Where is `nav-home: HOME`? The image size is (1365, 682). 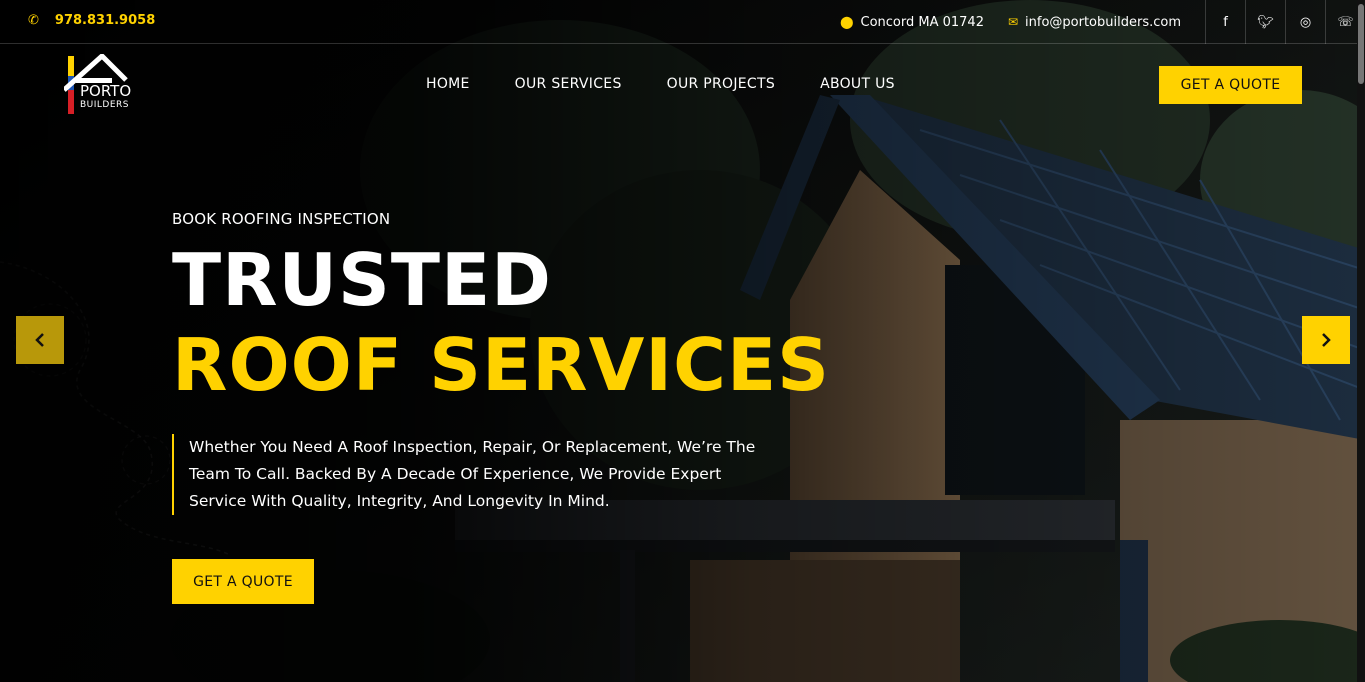 nav-home: HOME is located at coordinates (448, 84).